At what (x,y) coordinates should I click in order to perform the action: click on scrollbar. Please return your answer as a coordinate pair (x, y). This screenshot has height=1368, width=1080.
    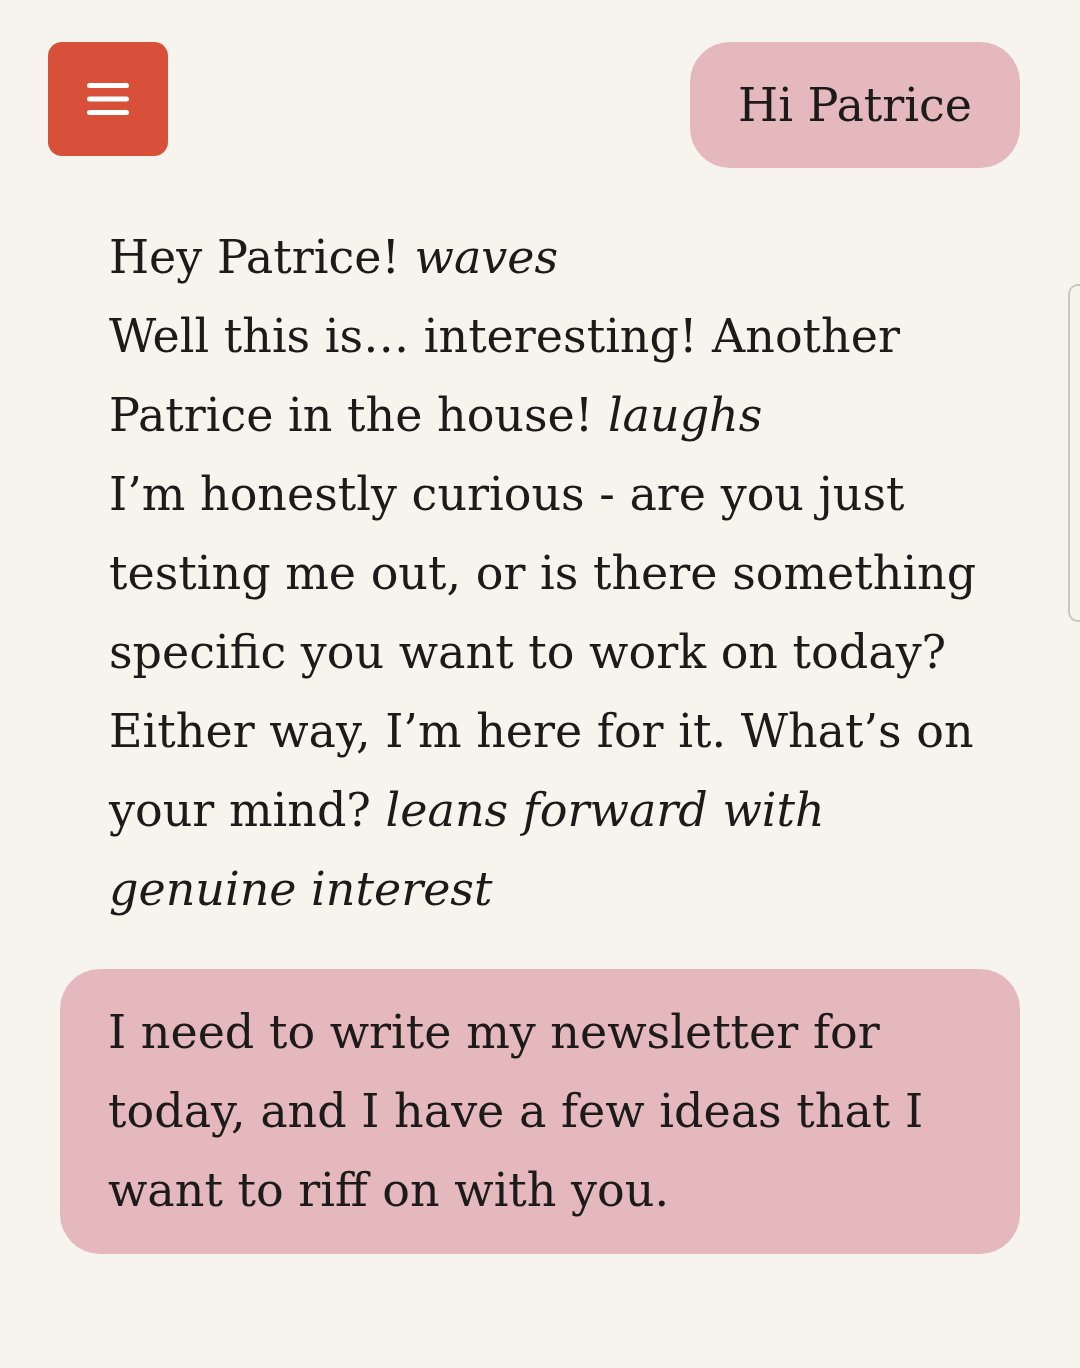
    Looking at the image, I should click on (1074, 453).